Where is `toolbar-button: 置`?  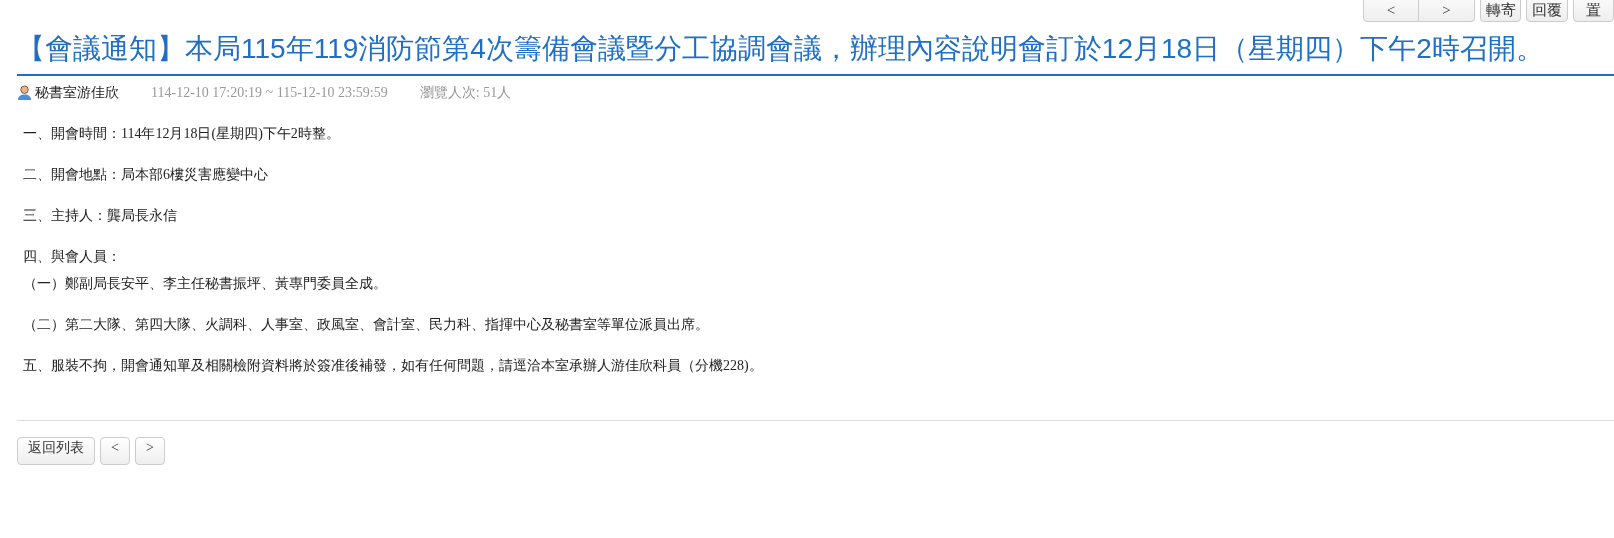
toolbar-button: 置 is located at coordinates (1593, 11).